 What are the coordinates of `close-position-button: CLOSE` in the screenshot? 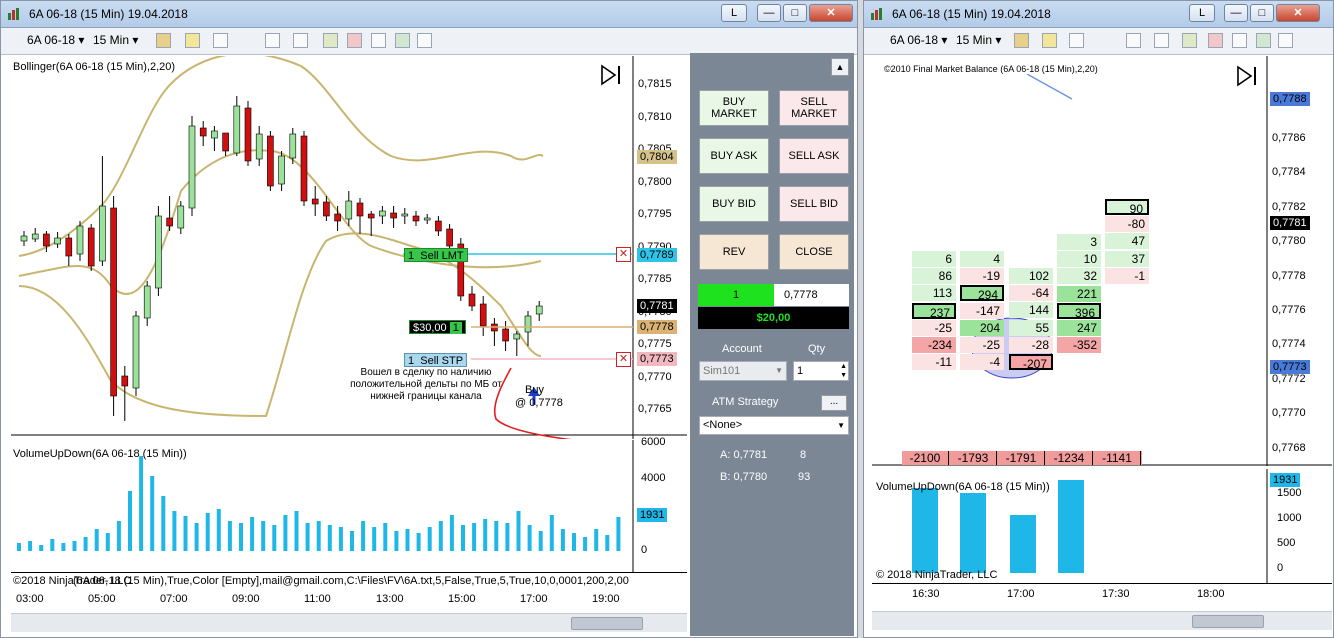 It's located at (814, 252).